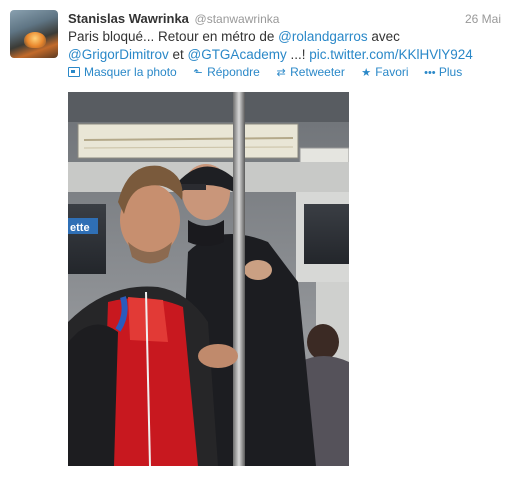 This screenshot has height=480, width=515. What do you see at coordinates (430, 73) in the screenshot?
I see `more-dots-icon: •••` at bounding box center [430, 73].